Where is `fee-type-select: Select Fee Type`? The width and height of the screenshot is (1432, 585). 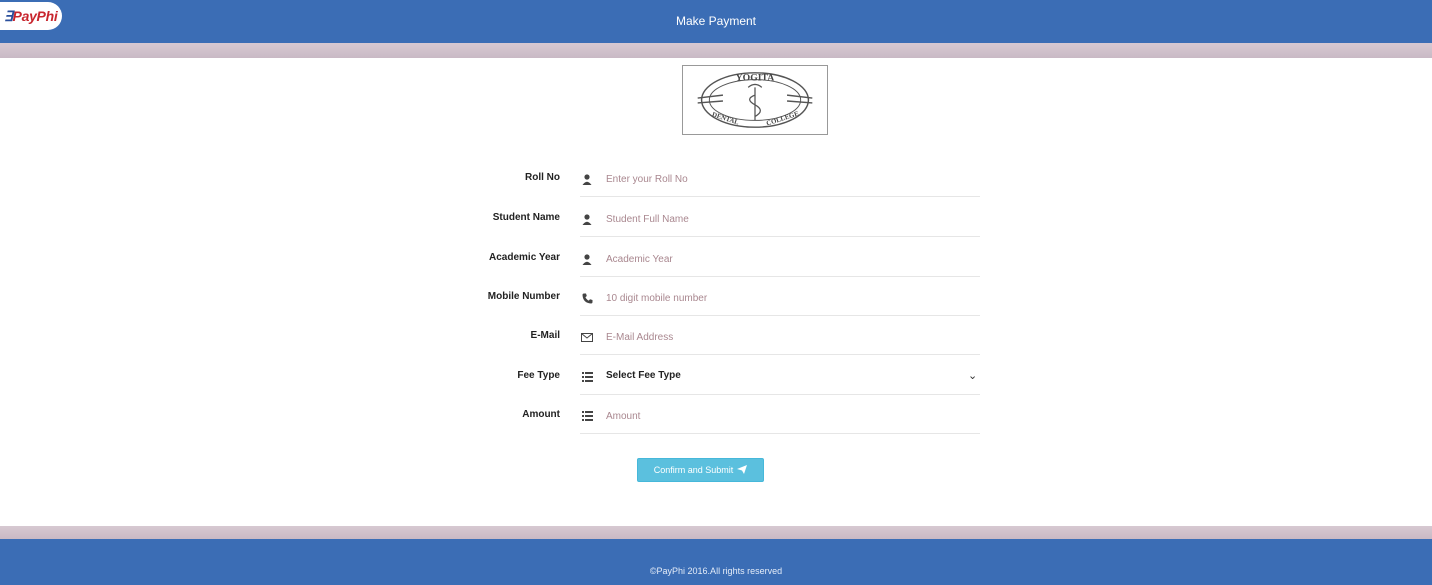 fee-type-select: Select Fee Type is located at coordinates (643, 375).